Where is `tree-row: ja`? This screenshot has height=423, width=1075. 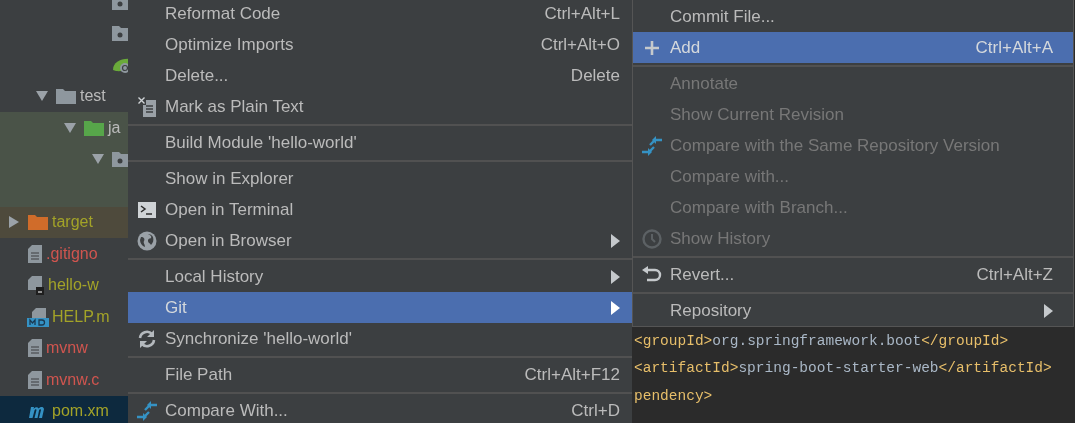 tree-row: ja is located at coordinates (64, 128).